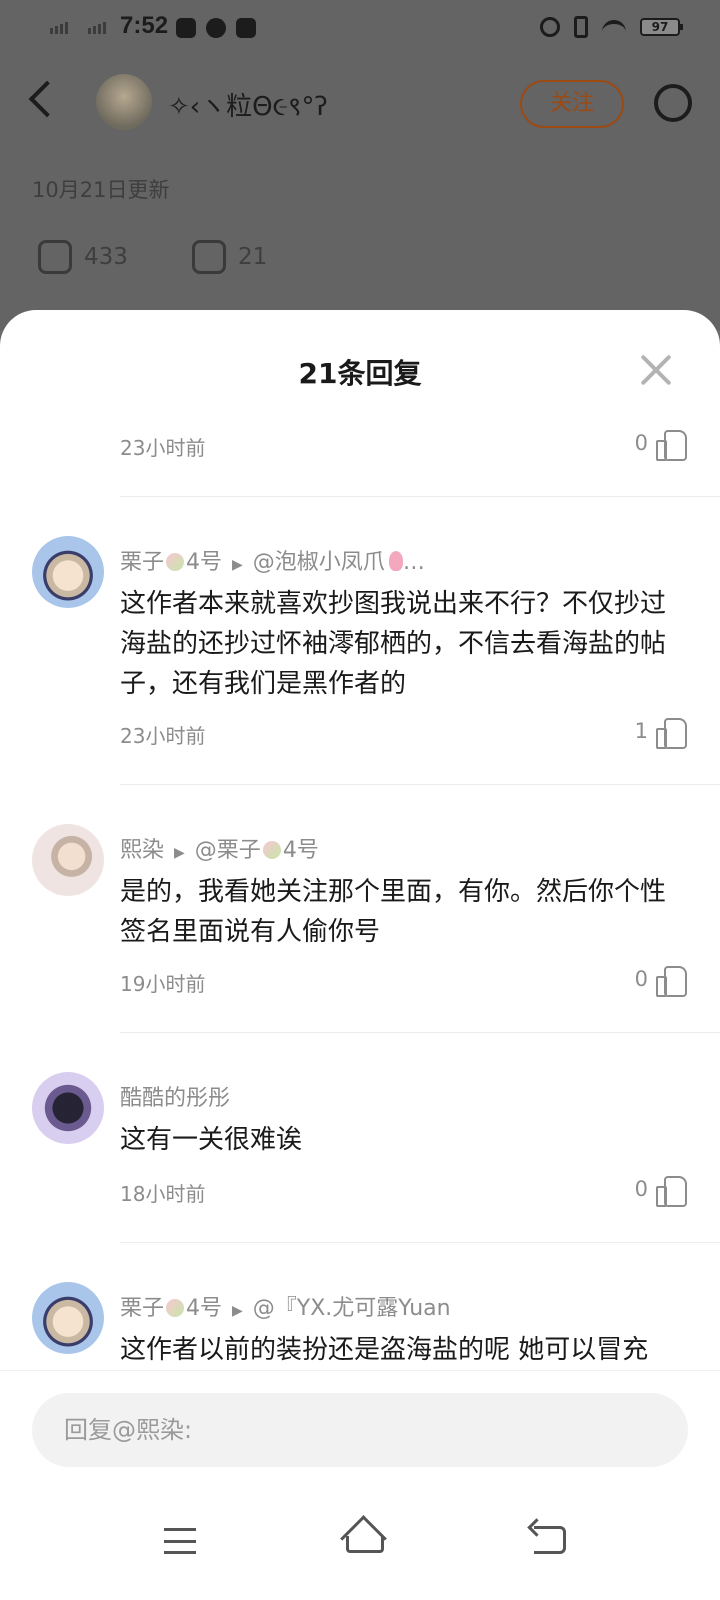  Describe the element at coordinates (163, 1194) in the screenshot. I see `comment-time: 18小时前` at that location.